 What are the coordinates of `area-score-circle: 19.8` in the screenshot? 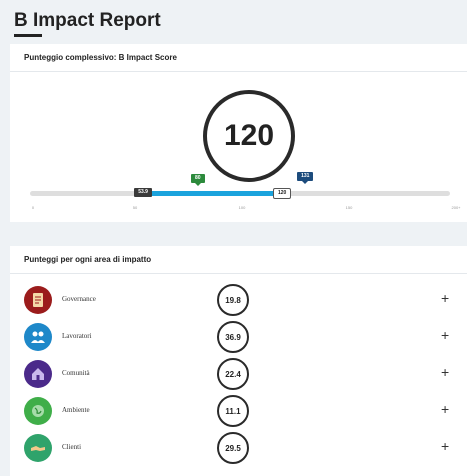 It's located at (233, 300).